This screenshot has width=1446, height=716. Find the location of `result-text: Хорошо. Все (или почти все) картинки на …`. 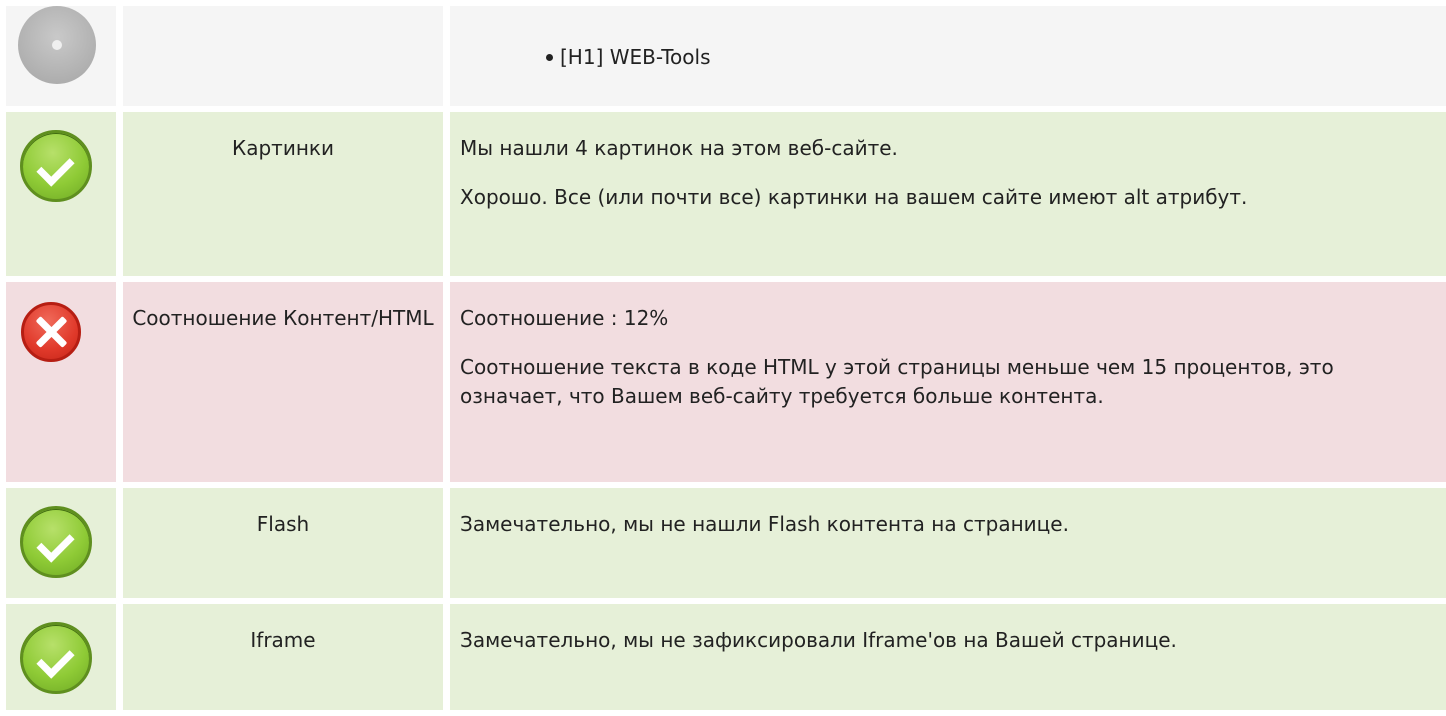

result-text: Хорошо. Все (или почти все) картинки на … is located at coordinates (854, 197).